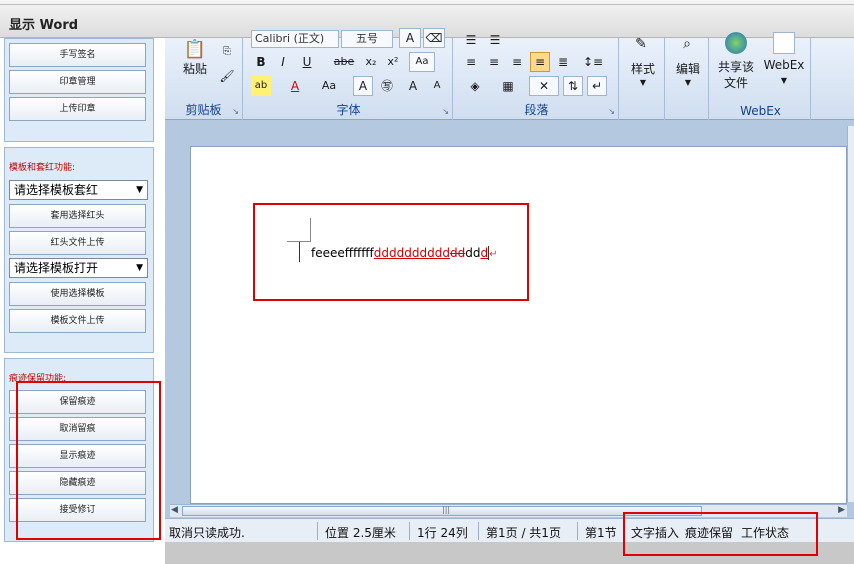  I want to click on font-size-field: 五号, so click(367, 39).